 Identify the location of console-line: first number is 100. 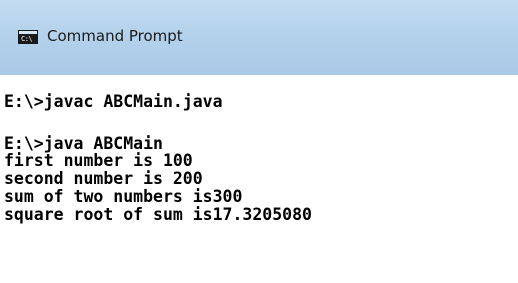
(98, 160).